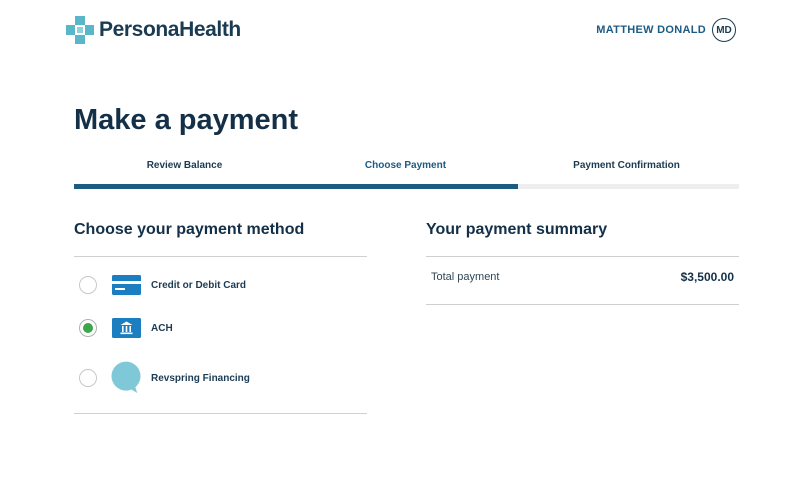 This screenshot has height=500, width=800. What do you see at coordinates (88, 378) in the screenshot?
I see `radio-revspring` at bounding box center [88, 378].